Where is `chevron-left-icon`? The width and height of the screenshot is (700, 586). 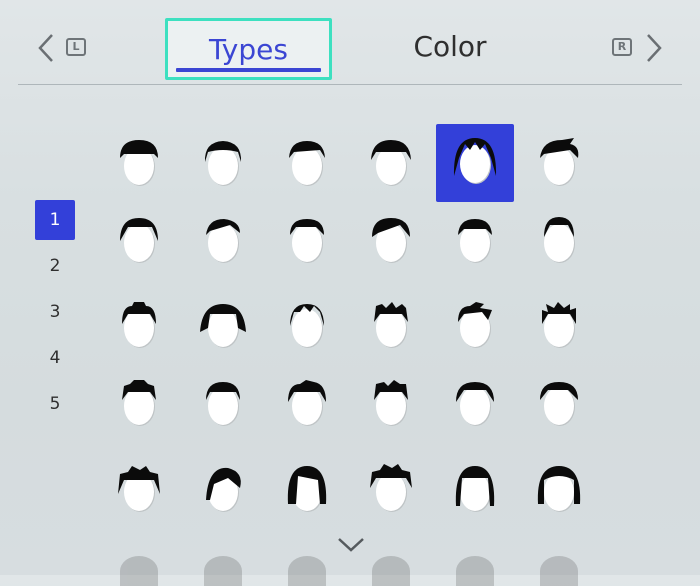 chevron-left-icon is located at coordinates (46, 48).